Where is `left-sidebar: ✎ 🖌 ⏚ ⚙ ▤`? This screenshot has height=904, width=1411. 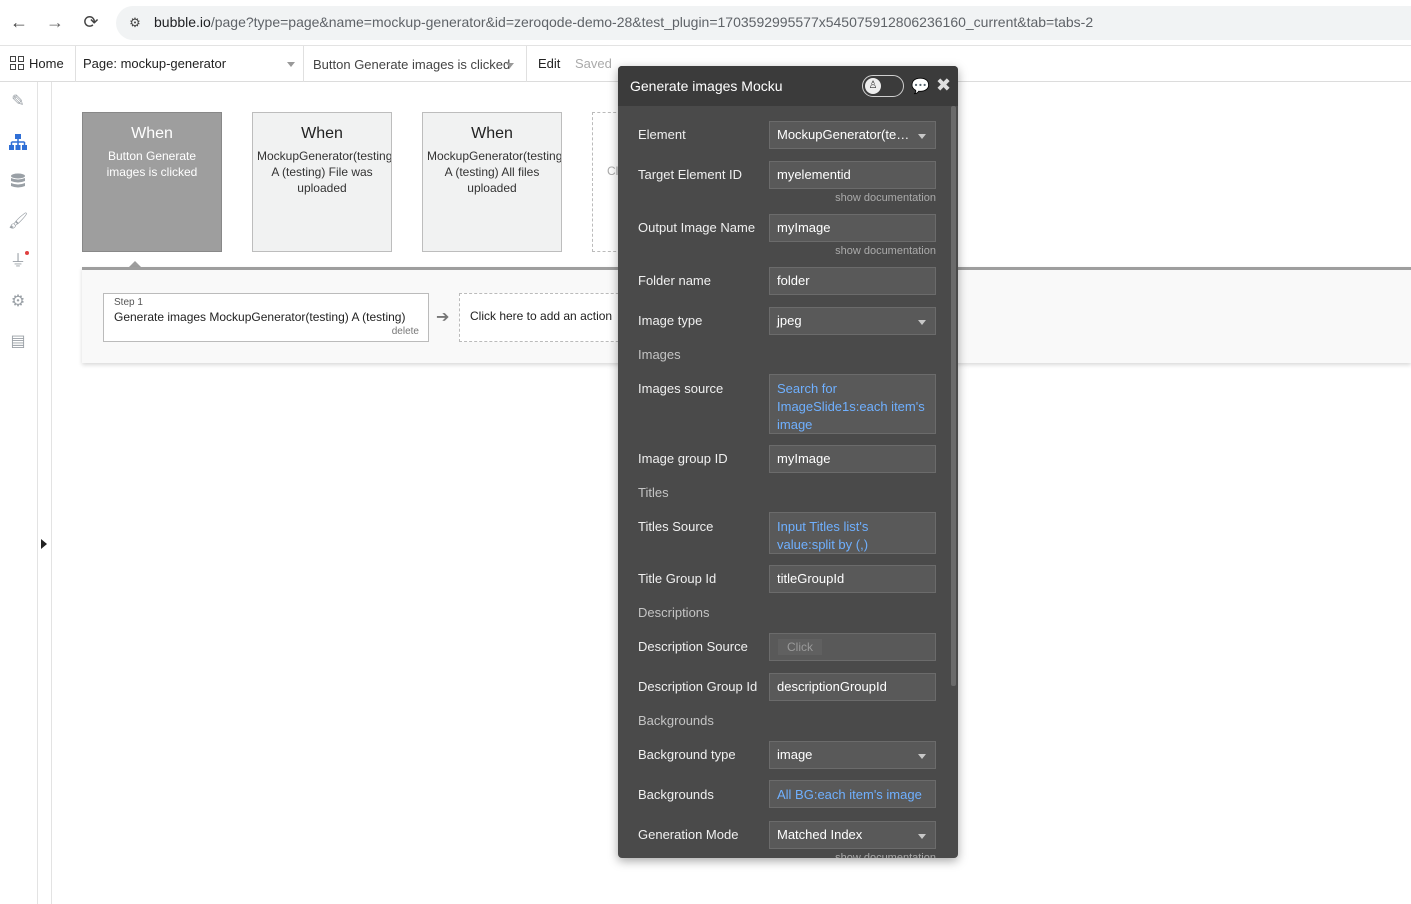
left-sidebar: ✎ 🖌 ⏚ ⚙ ▤ is located at coordinates (19, 493).